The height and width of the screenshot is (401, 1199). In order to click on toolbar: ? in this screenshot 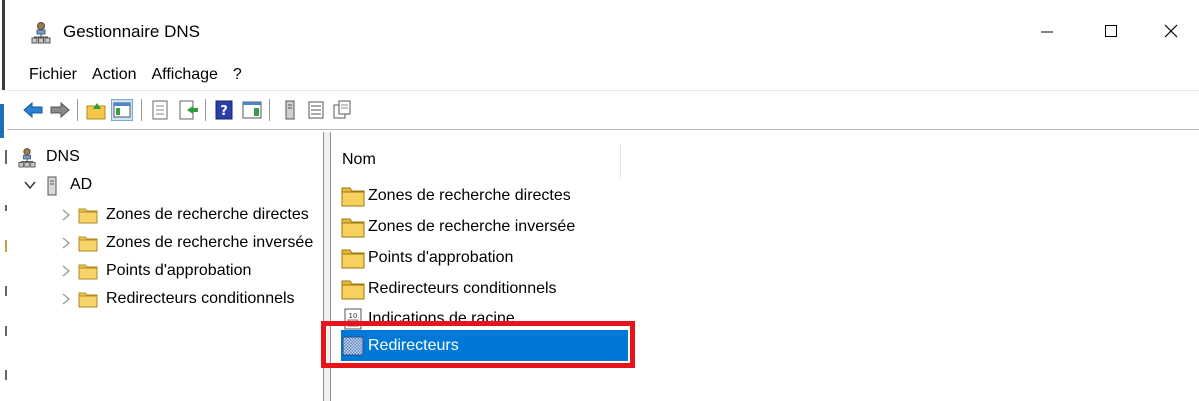, I will do `click(603, 110)`.